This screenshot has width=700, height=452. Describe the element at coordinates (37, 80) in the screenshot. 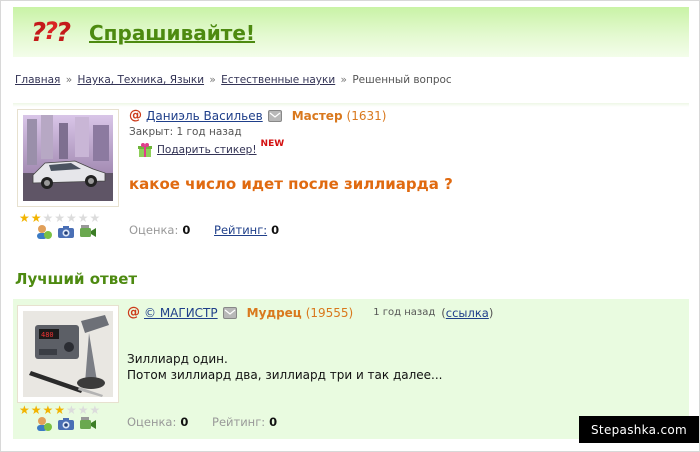

I see `breadcrumb-home-link: Главная` at that location.